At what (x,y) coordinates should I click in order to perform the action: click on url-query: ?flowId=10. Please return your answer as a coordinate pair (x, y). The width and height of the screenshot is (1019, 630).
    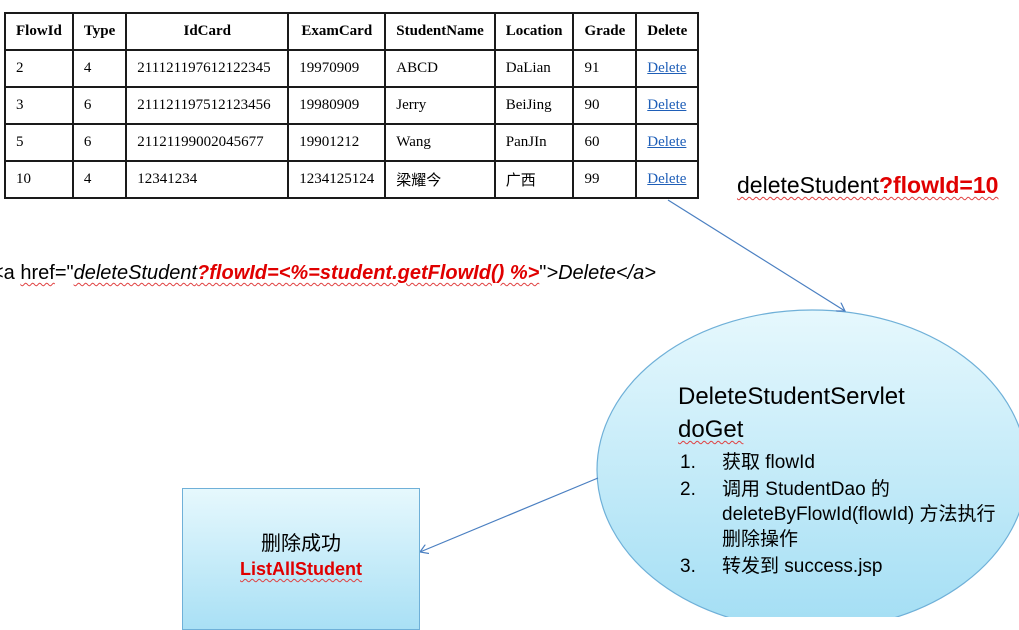
    Looking at the image, I should click on (938, 185).